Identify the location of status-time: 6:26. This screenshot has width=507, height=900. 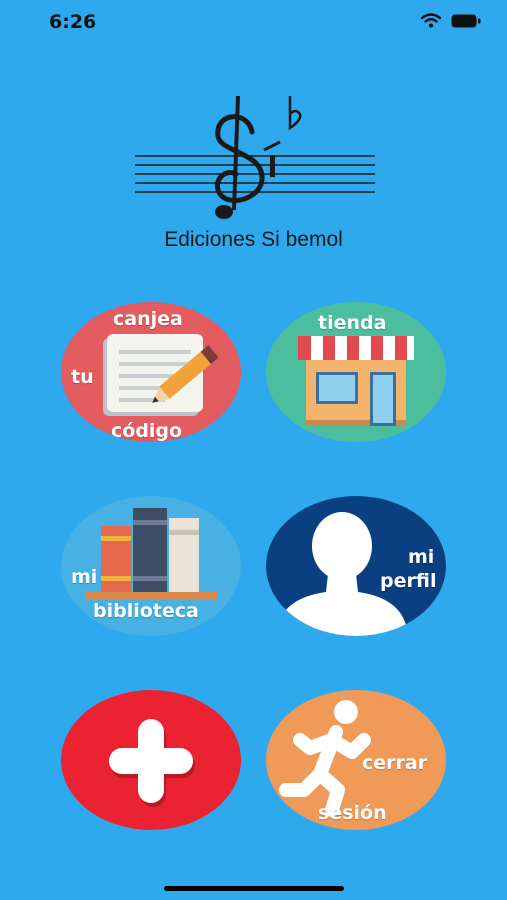
(73, 22).